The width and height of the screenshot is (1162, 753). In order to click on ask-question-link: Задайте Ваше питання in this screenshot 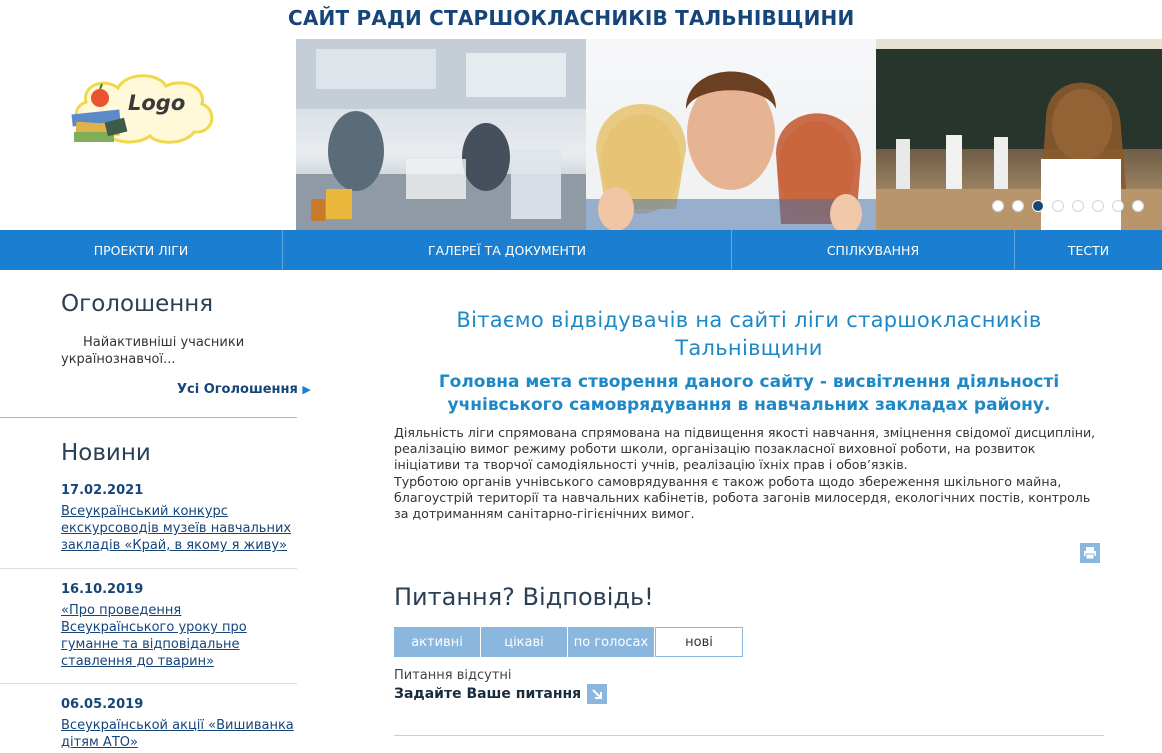, I will do `click(501, 694)`.